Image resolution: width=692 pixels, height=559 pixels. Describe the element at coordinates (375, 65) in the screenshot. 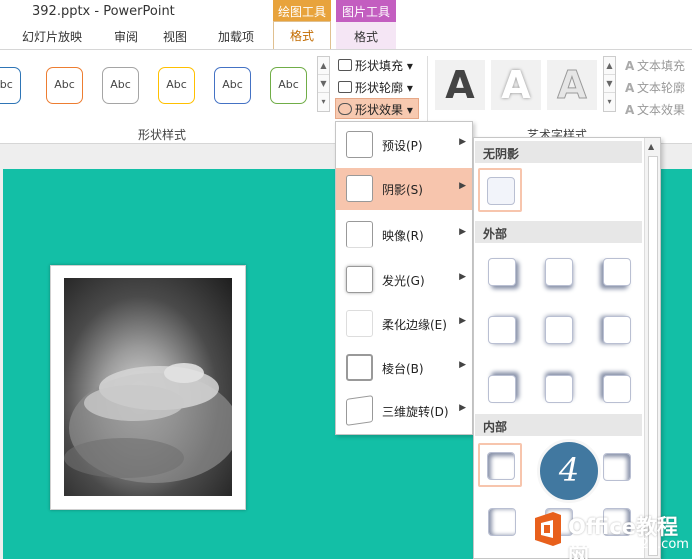

I see `shape-fill-button: 形状填充 ▾` at that location.